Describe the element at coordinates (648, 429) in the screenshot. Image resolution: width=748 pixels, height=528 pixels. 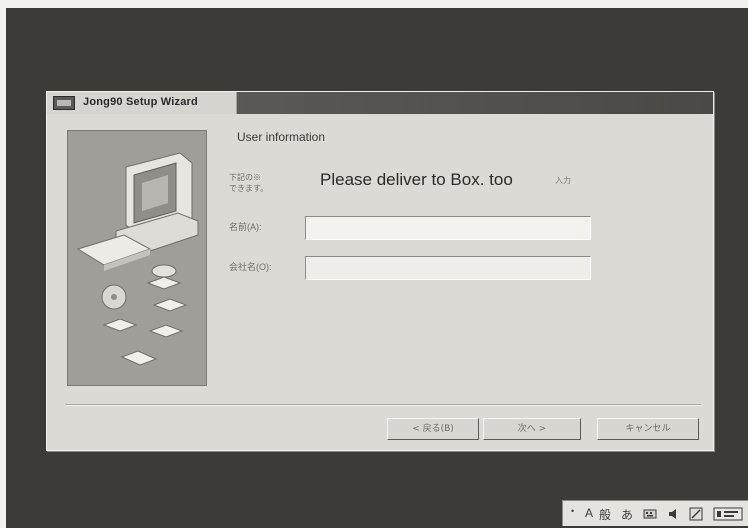
I see `cancel-button: キャンセル` at that location.